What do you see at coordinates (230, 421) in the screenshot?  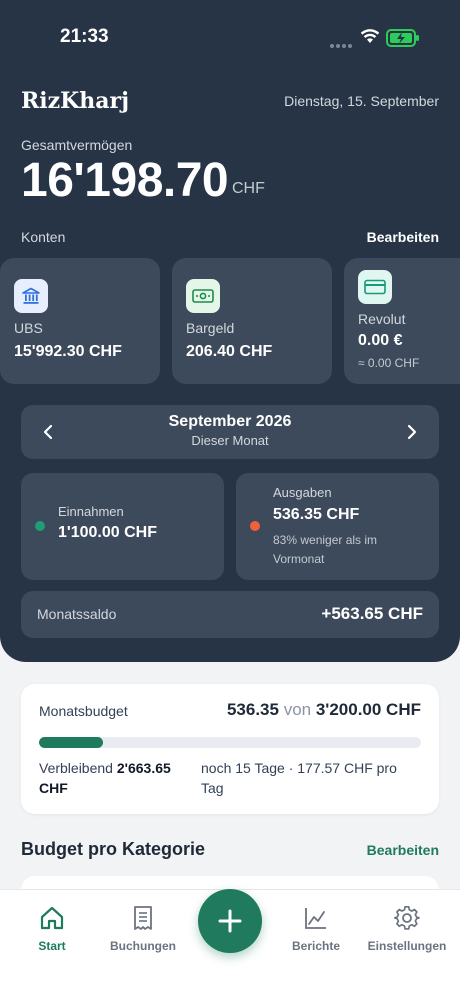 I see `month-title: September 2026` at bounding box center [230, 421].